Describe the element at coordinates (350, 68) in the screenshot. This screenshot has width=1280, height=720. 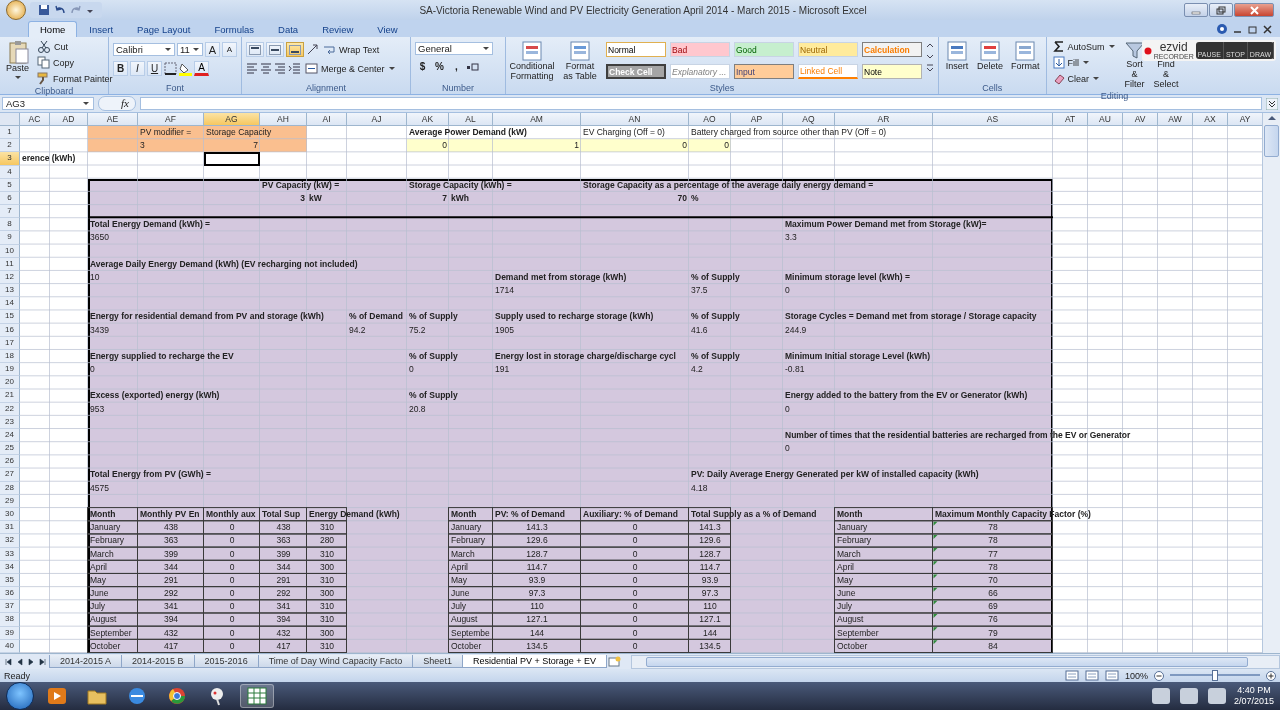
I see `merge-center-button: Merge & Center` at that location.